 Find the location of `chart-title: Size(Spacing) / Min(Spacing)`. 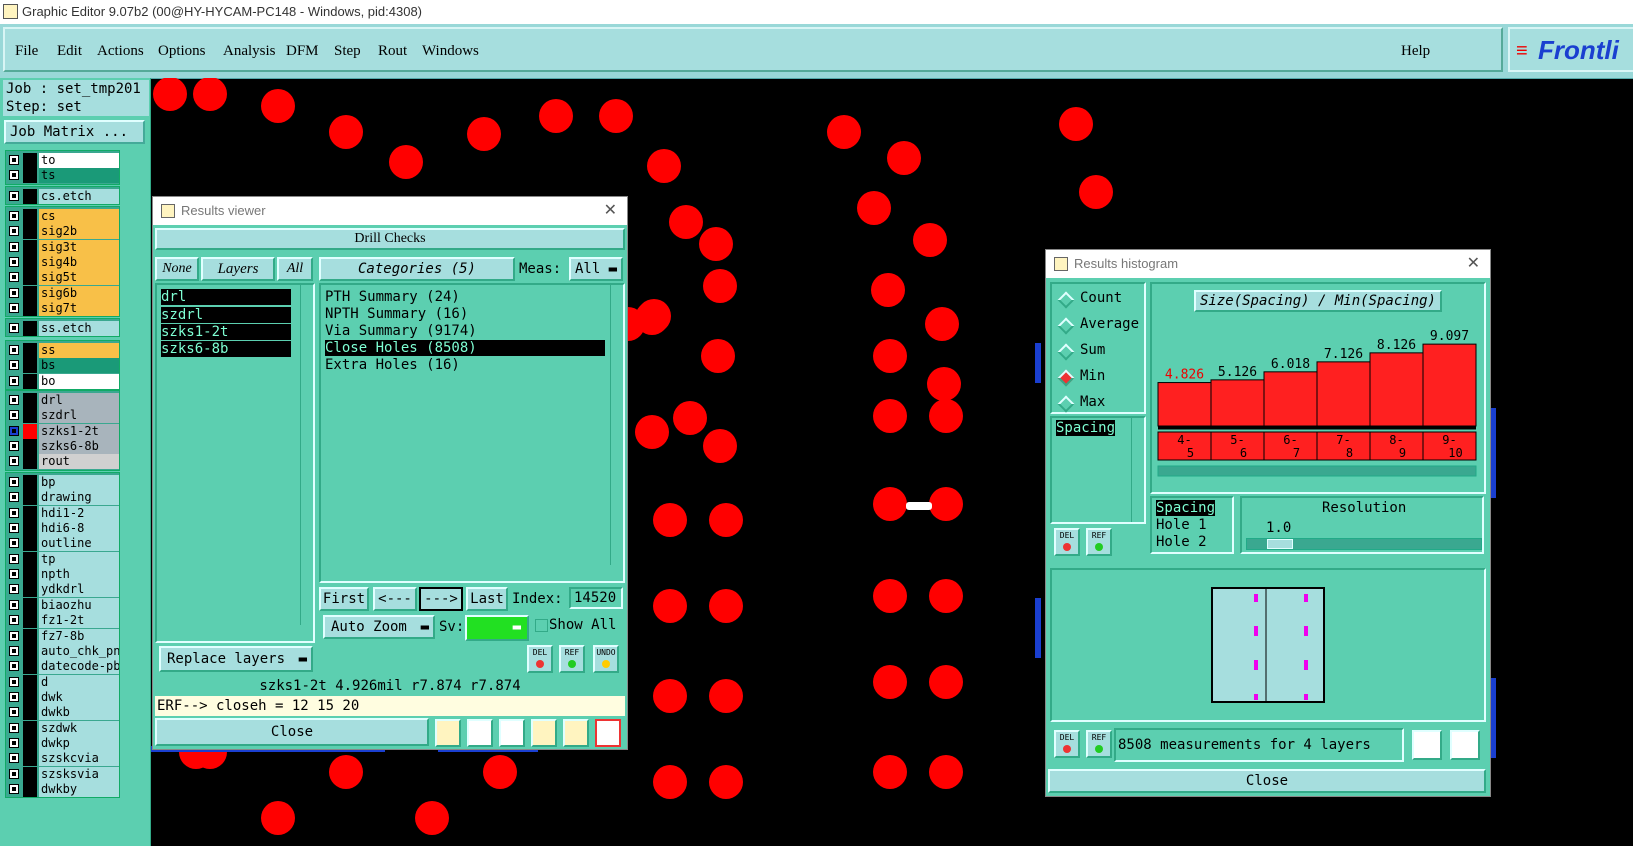

chart-title: Size(Spacing) / Min(Spacing) is located at coordinates (1318, 301).